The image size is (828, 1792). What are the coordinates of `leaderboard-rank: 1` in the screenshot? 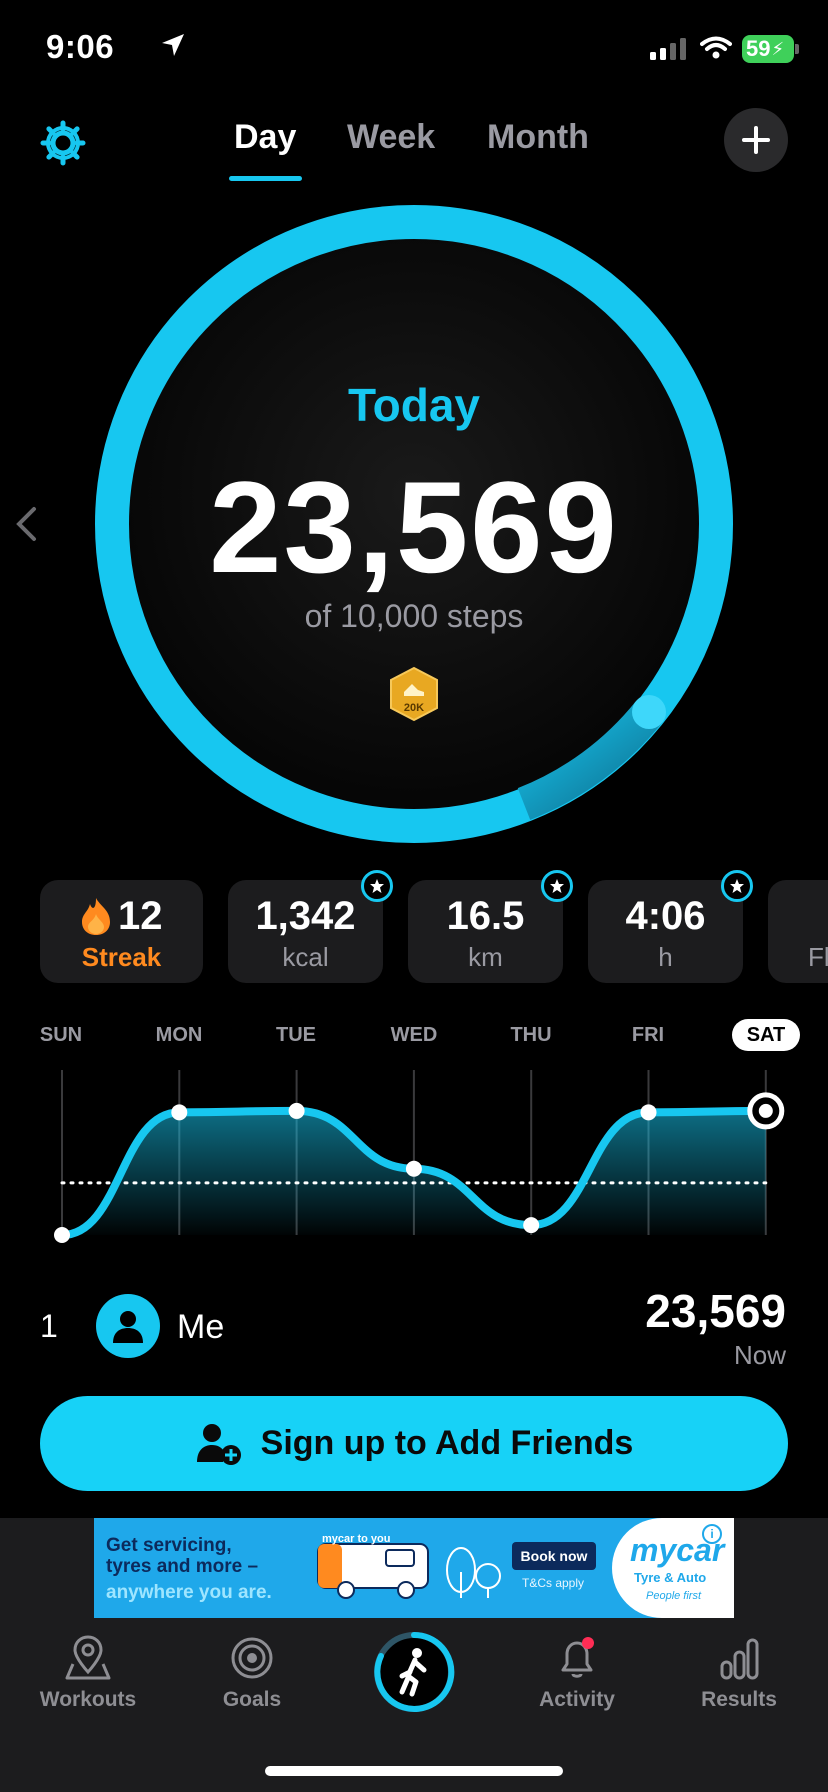 It's located at (49, 1326).